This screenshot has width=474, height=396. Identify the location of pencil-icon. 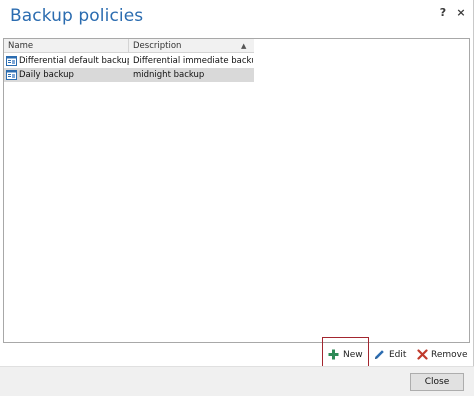
(379, 354).